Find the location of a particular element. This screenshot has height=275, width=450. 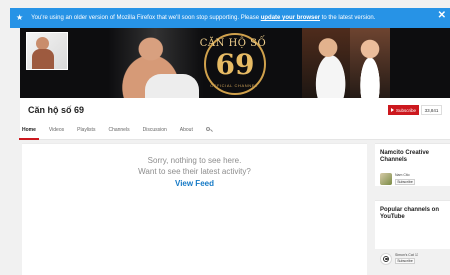

tab-channels: Channels is located at coordinates (118, 132).